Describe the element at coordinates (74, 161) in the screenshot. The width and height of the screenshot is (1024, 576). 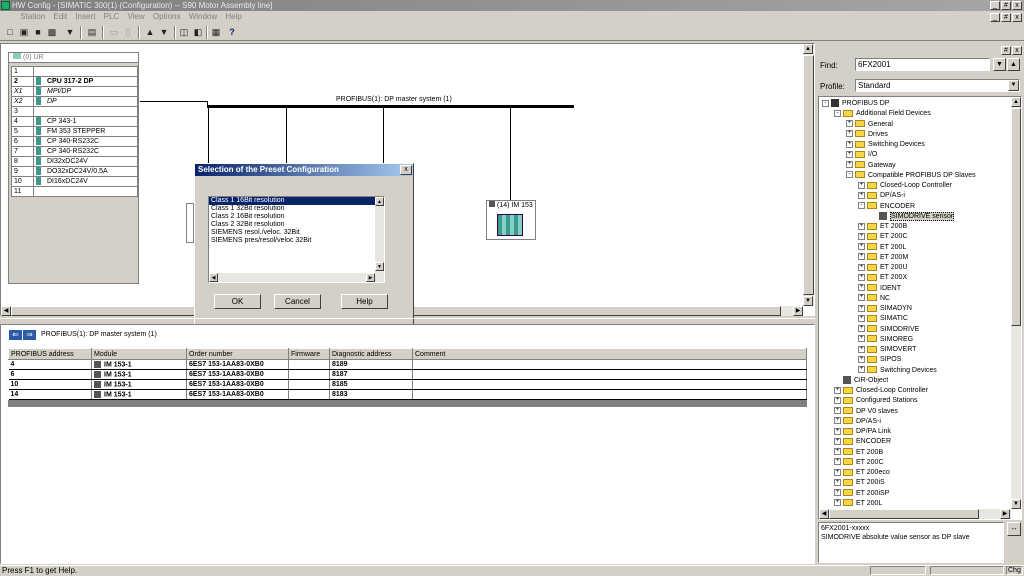
I see `rack-row: 8 DI32xDC24V` at that location.